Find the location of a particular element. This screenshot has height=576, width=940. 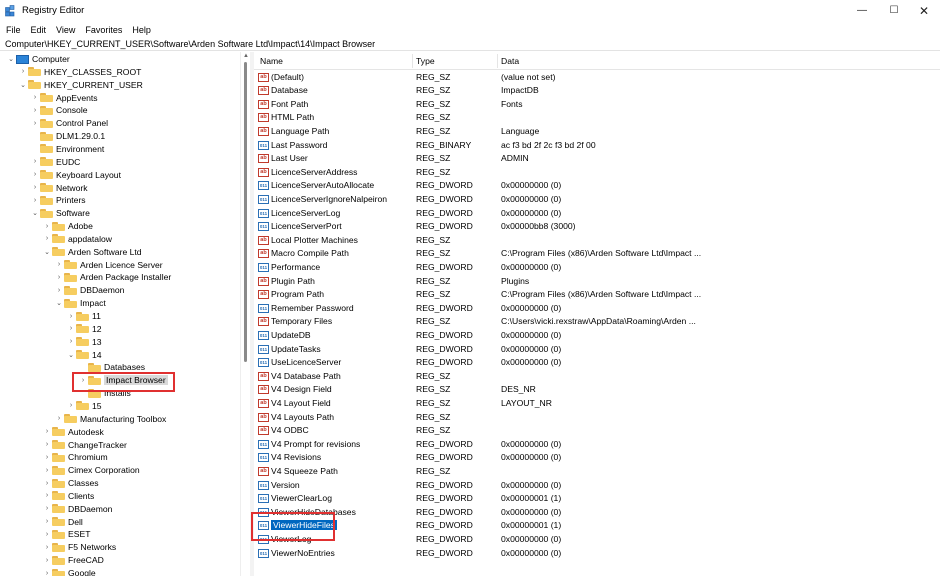

tree-node: ⌄ Software is located at coordinates (60, 213).